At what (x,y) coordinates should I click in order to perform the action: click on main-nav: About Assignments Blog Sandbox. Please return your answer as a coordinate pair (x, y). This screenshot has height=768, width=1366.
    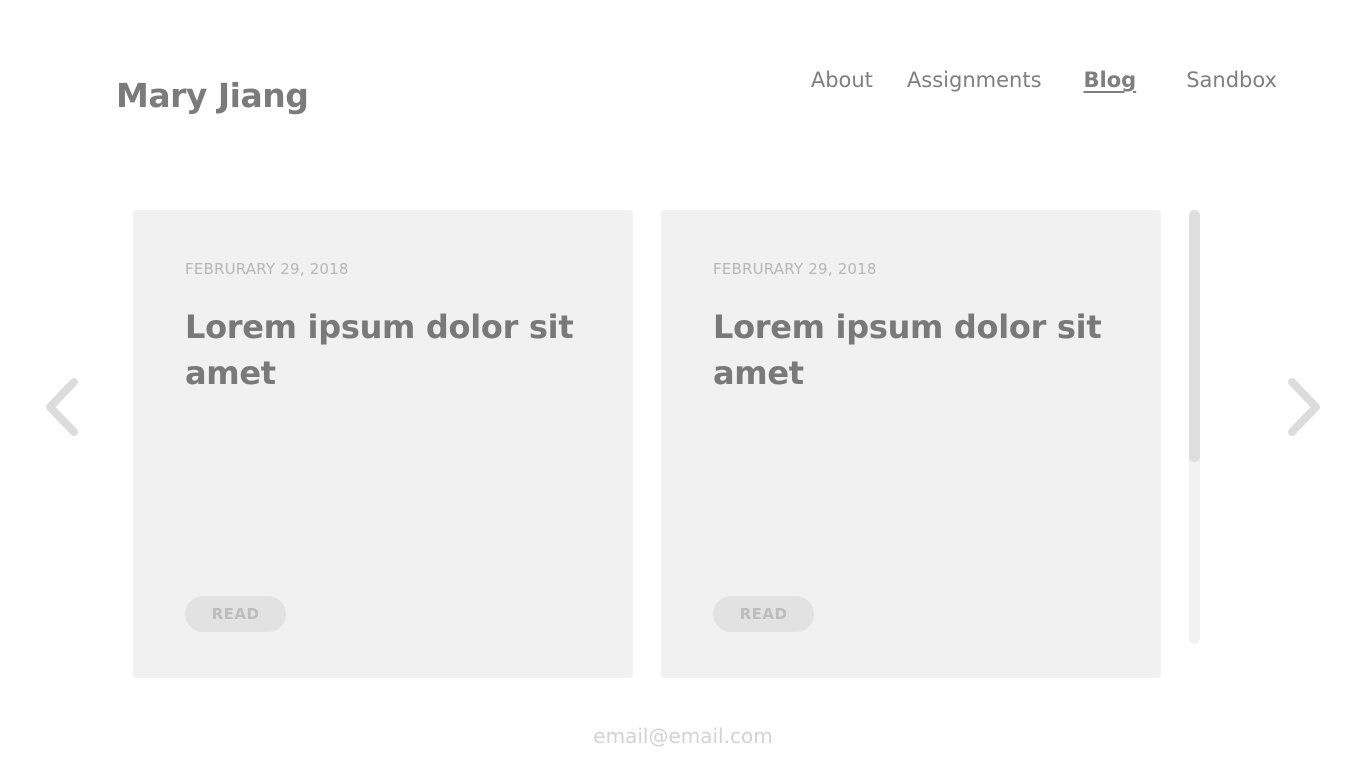
    Looking at the image, I should click on (1044, 80).